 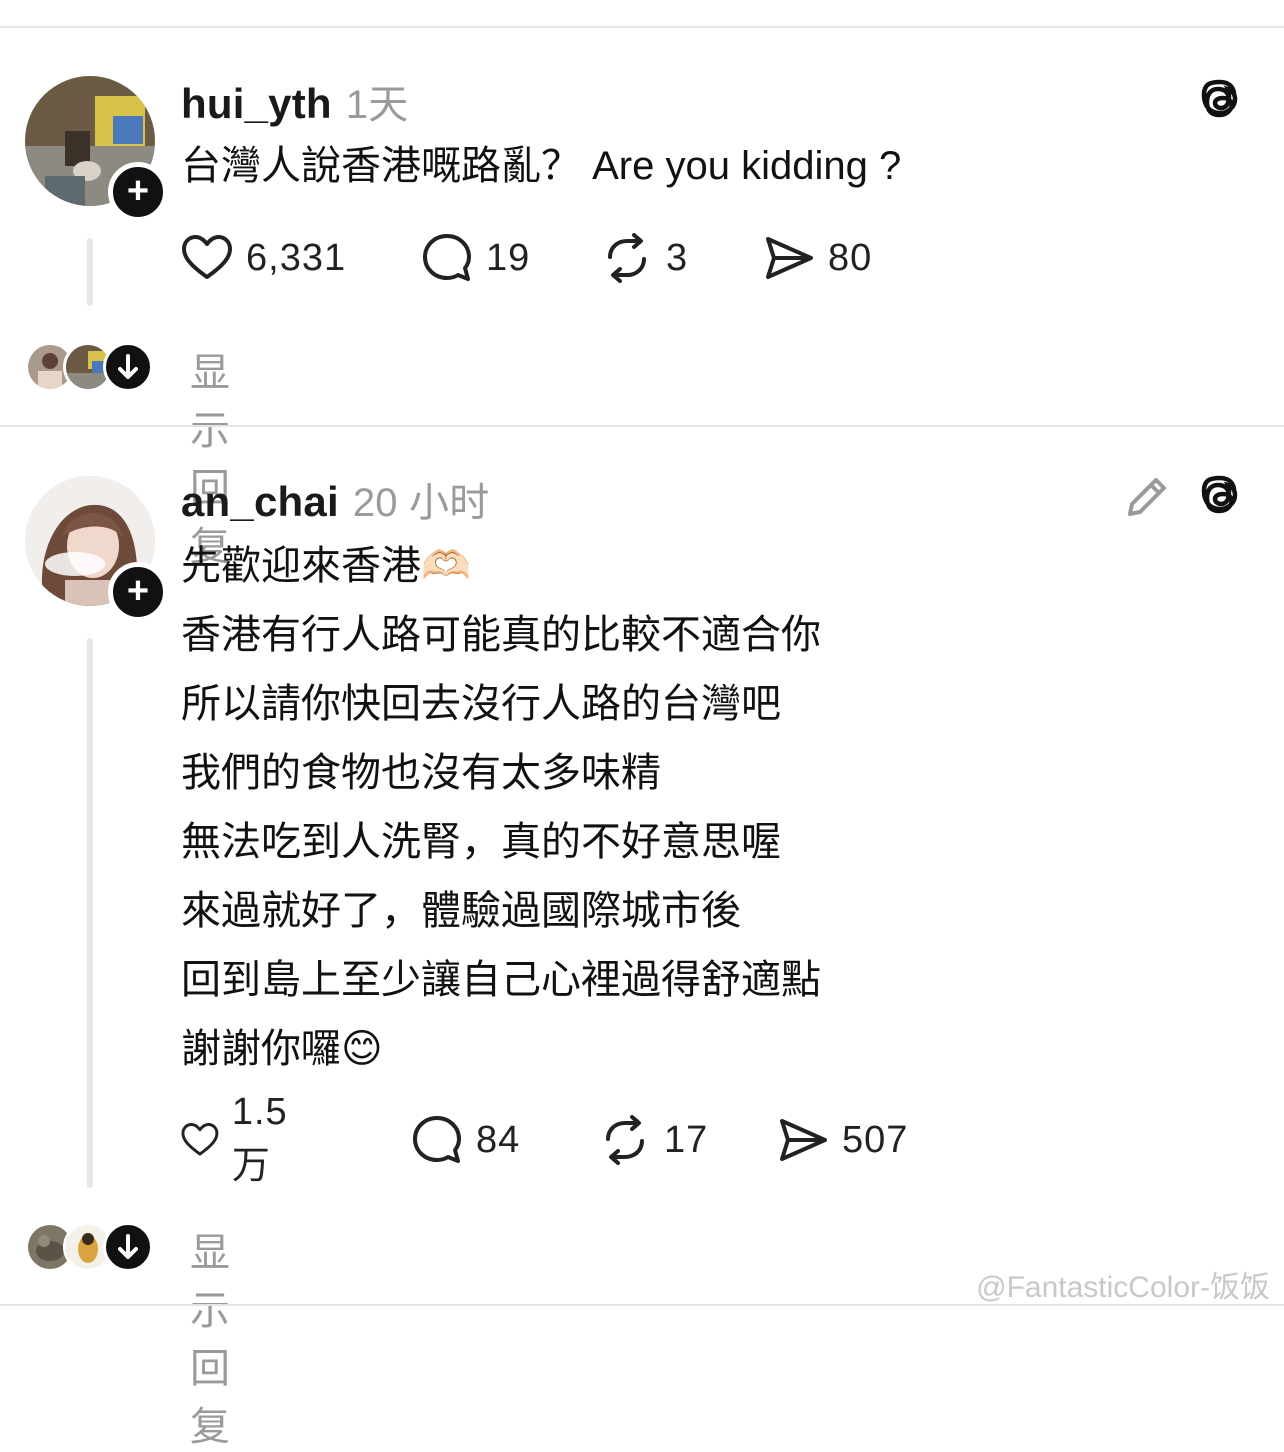 I want to click on top-divider, so click(x=642, y=27).